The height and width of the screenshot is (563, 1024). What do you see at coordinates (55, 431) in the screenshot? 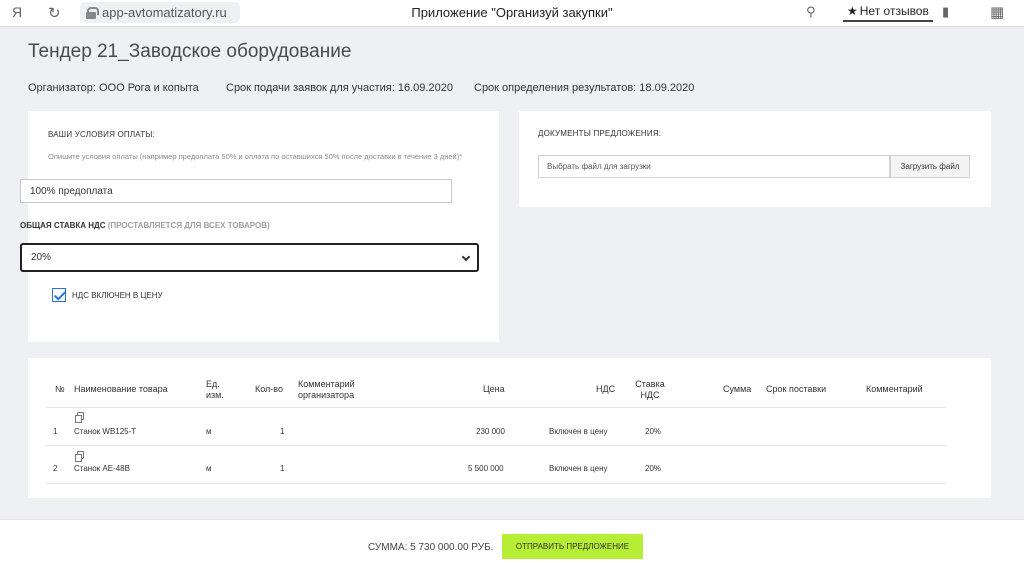
I see `cell-num: 1` at bounding box center [55, 431].